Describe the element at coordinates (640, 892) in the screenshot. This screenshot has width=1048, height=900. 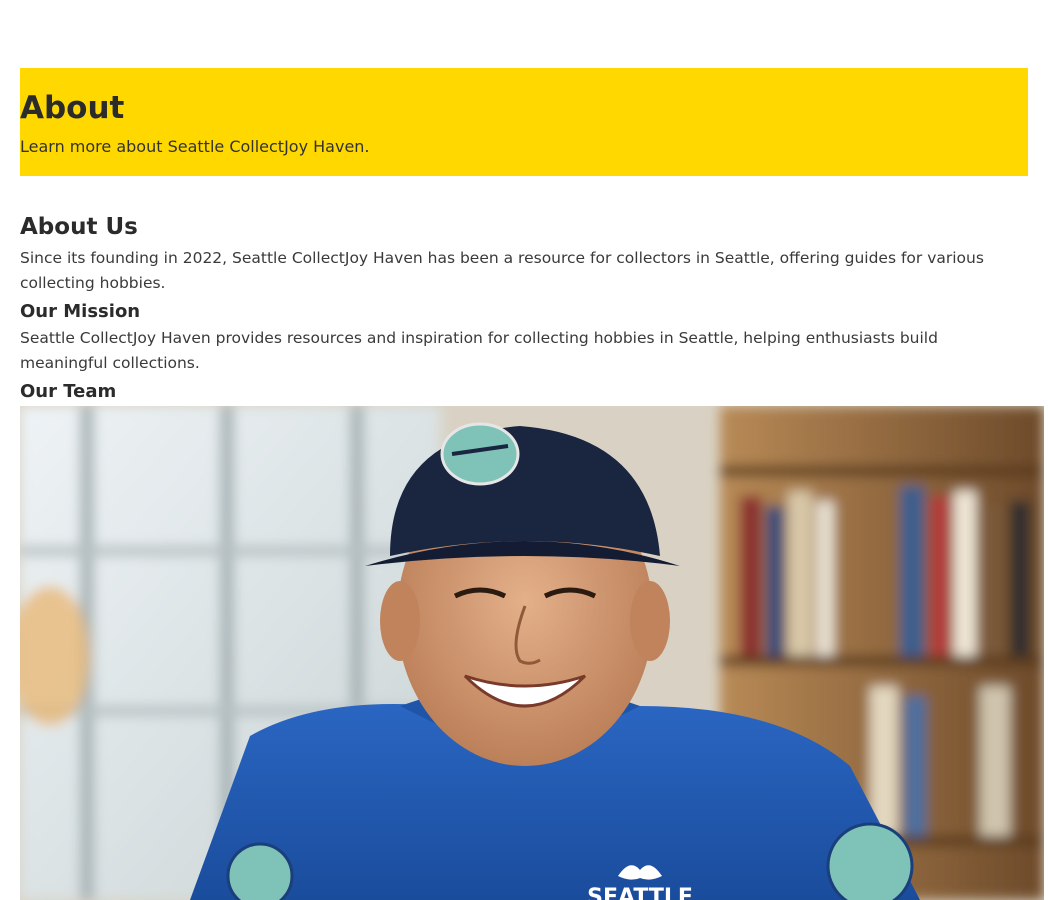
I see `shirt-text: SEATTLE` at that location.